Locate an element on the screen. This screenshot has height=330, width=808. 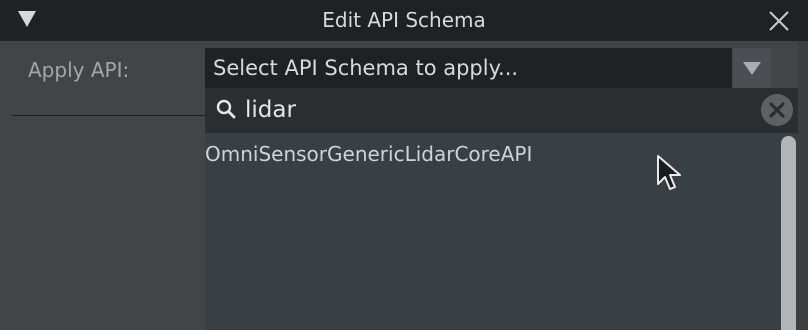
scrollbar is located at coordinates (788, 231).